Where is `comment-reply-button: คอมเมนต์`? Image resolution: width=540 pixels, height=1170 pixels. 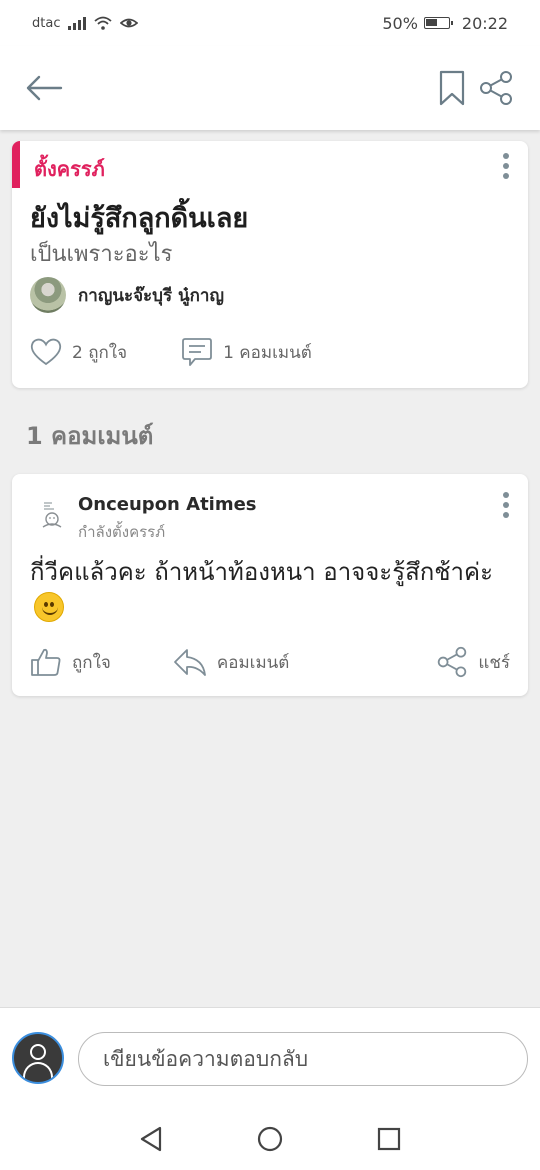 comment-reply-button: คอมเมนต์ is located at coordinates (231, 662).